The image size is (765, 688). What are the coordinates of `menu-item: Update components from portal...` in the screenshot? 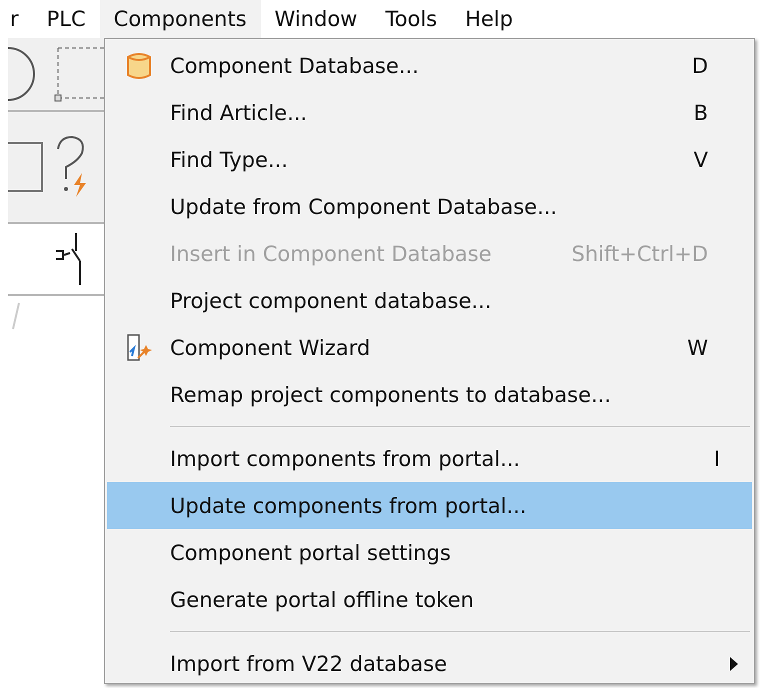 It's located at (429, 505).